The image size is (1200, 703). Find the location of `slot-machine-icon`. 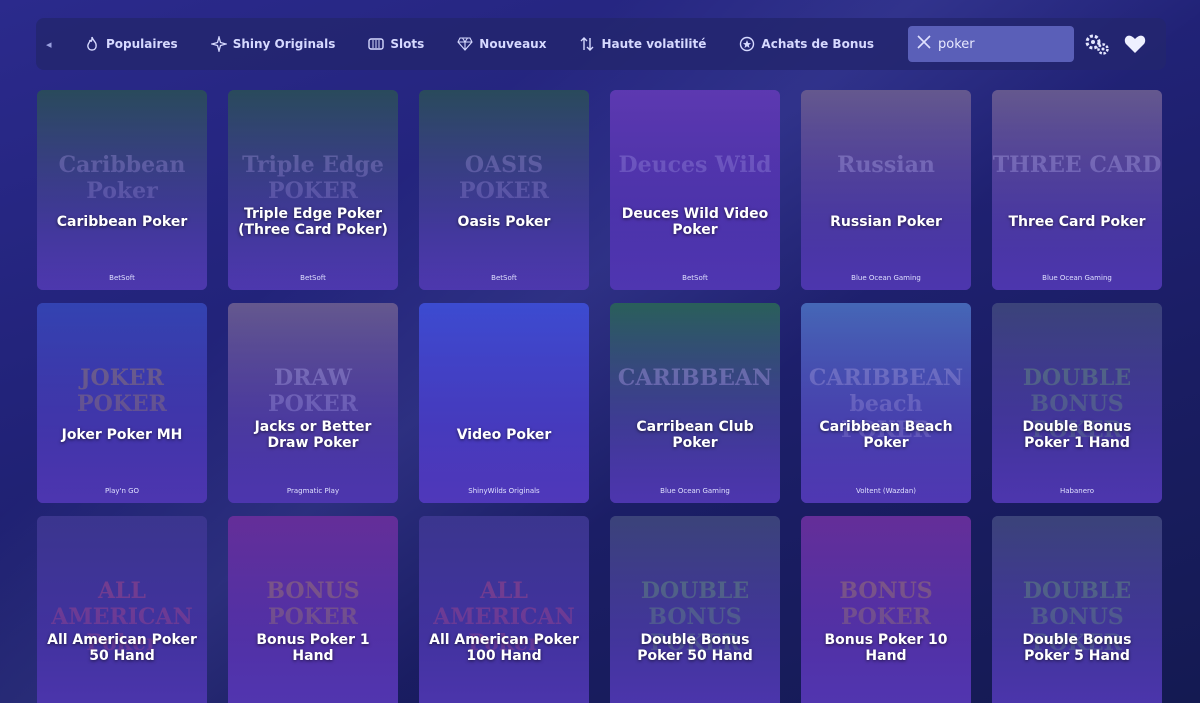

slot-machine-icon is located at coordinates (376, 44).